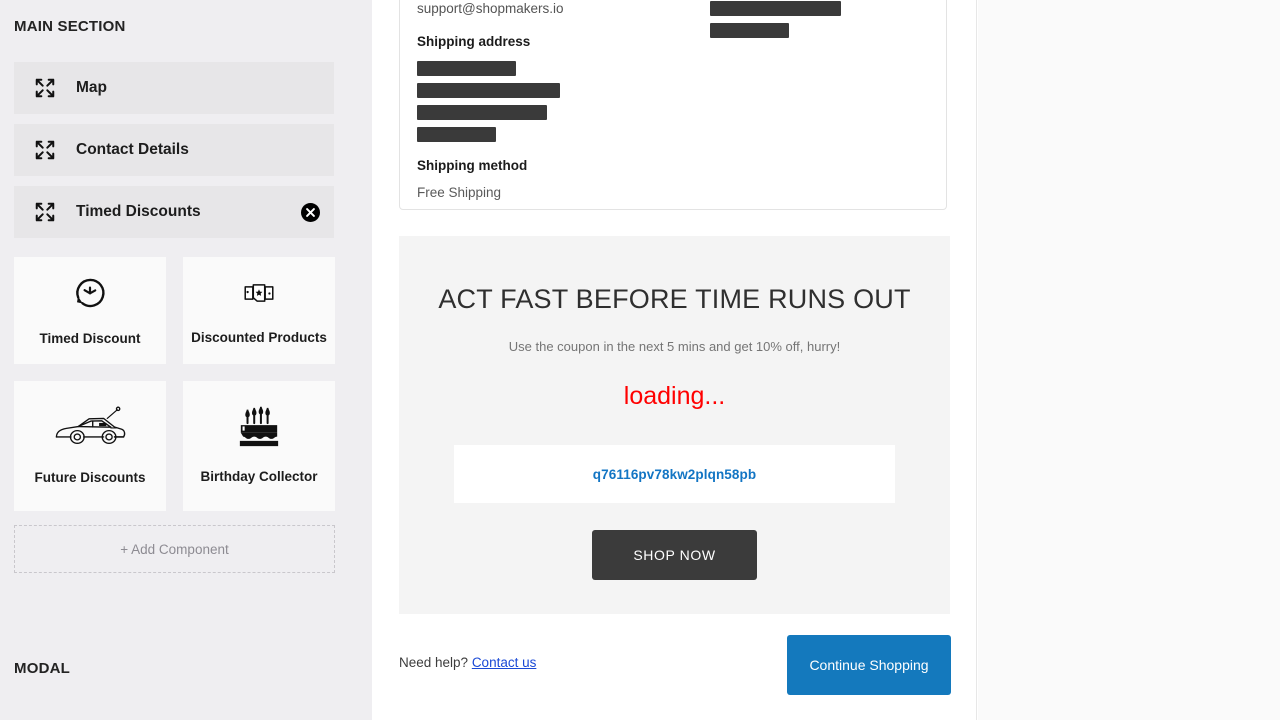 Image resolution: width=1280 pixels, height=720 pixels. Describe the element at coordinates (674, 555) in the screenshot. I see `shop-now-button: SHOP NOW` at that location.